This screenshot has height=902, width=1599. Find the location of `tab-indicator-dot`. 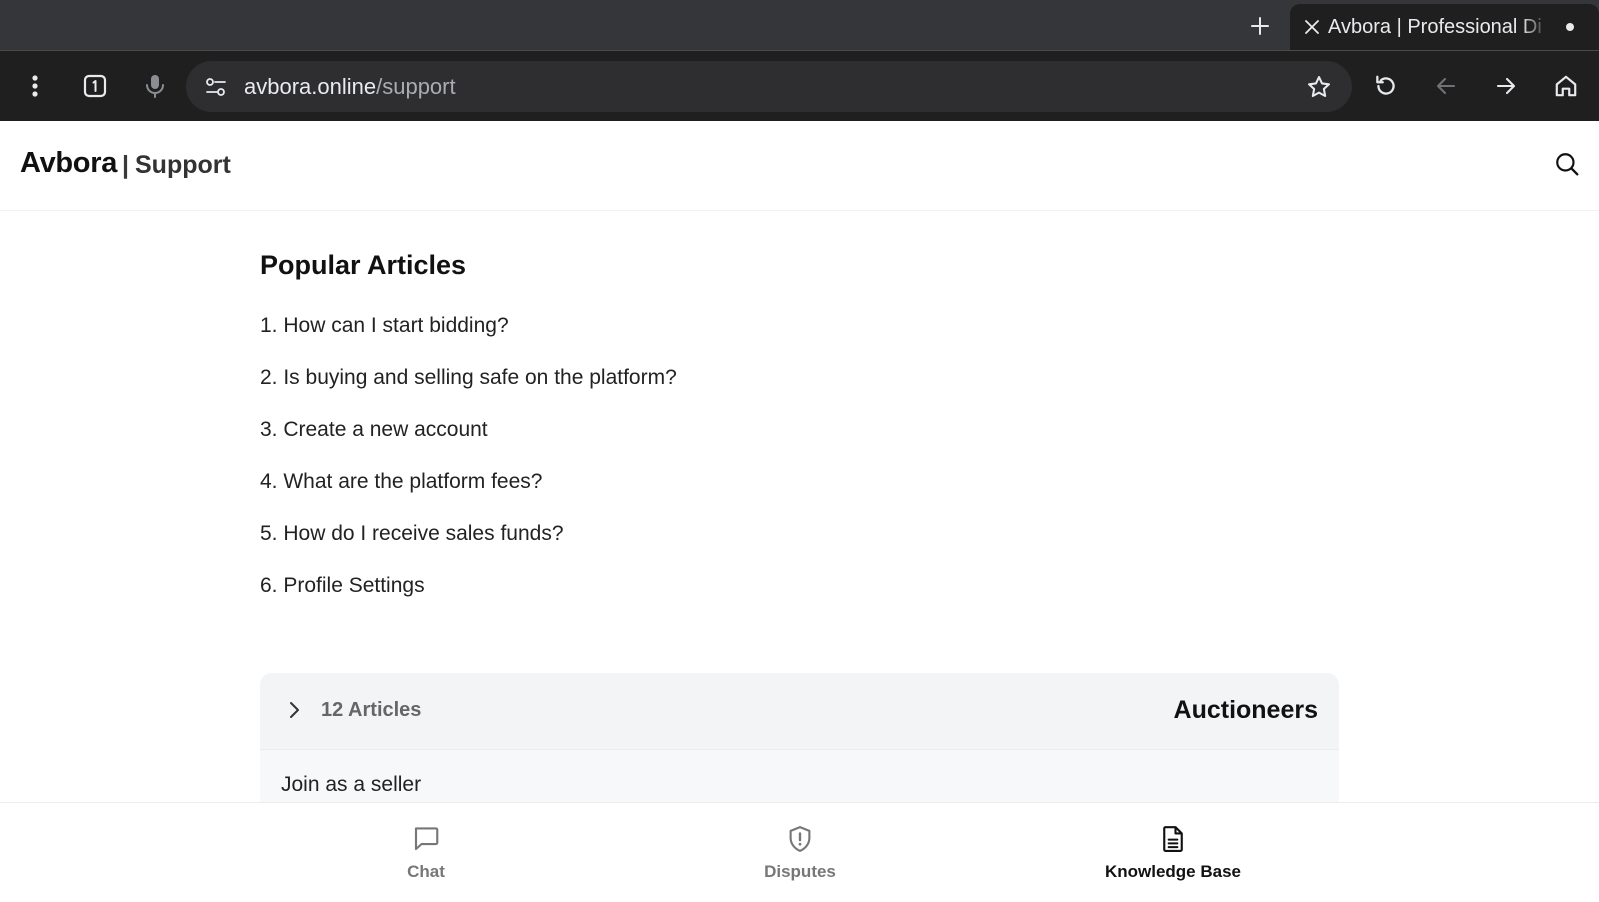

tab-indicator-dot is located at coordinates (1570, 27).